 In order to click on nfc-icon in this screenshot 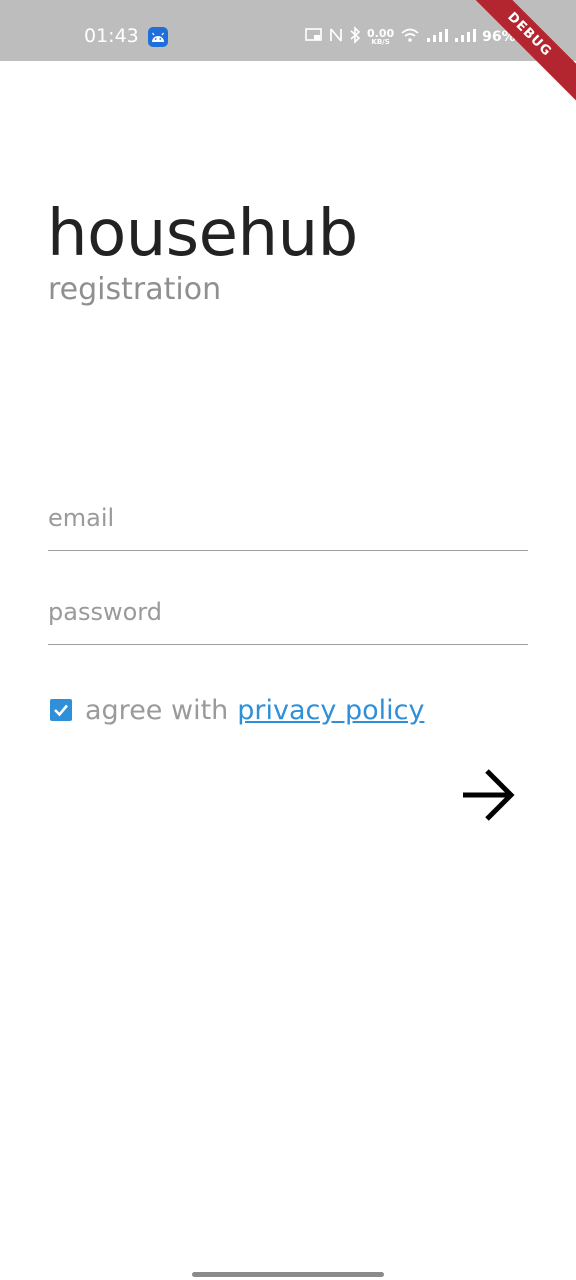, I will do `click(336, 37)`.